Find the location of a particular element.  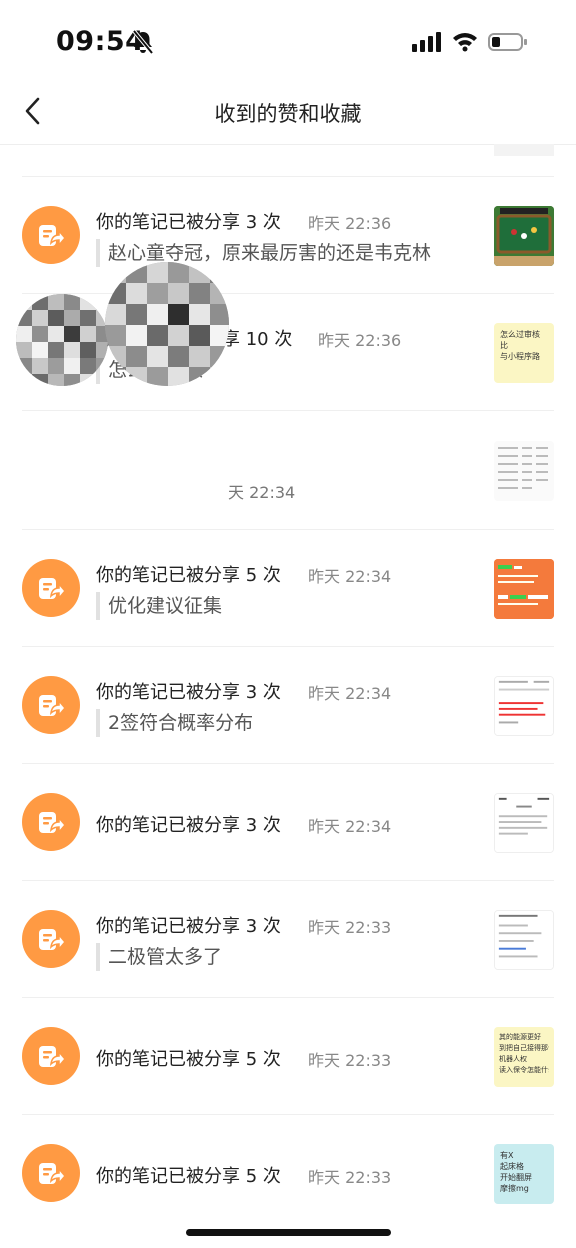

thumbnail-text: 其的能源更好 is located at coordinates (520, 1037).